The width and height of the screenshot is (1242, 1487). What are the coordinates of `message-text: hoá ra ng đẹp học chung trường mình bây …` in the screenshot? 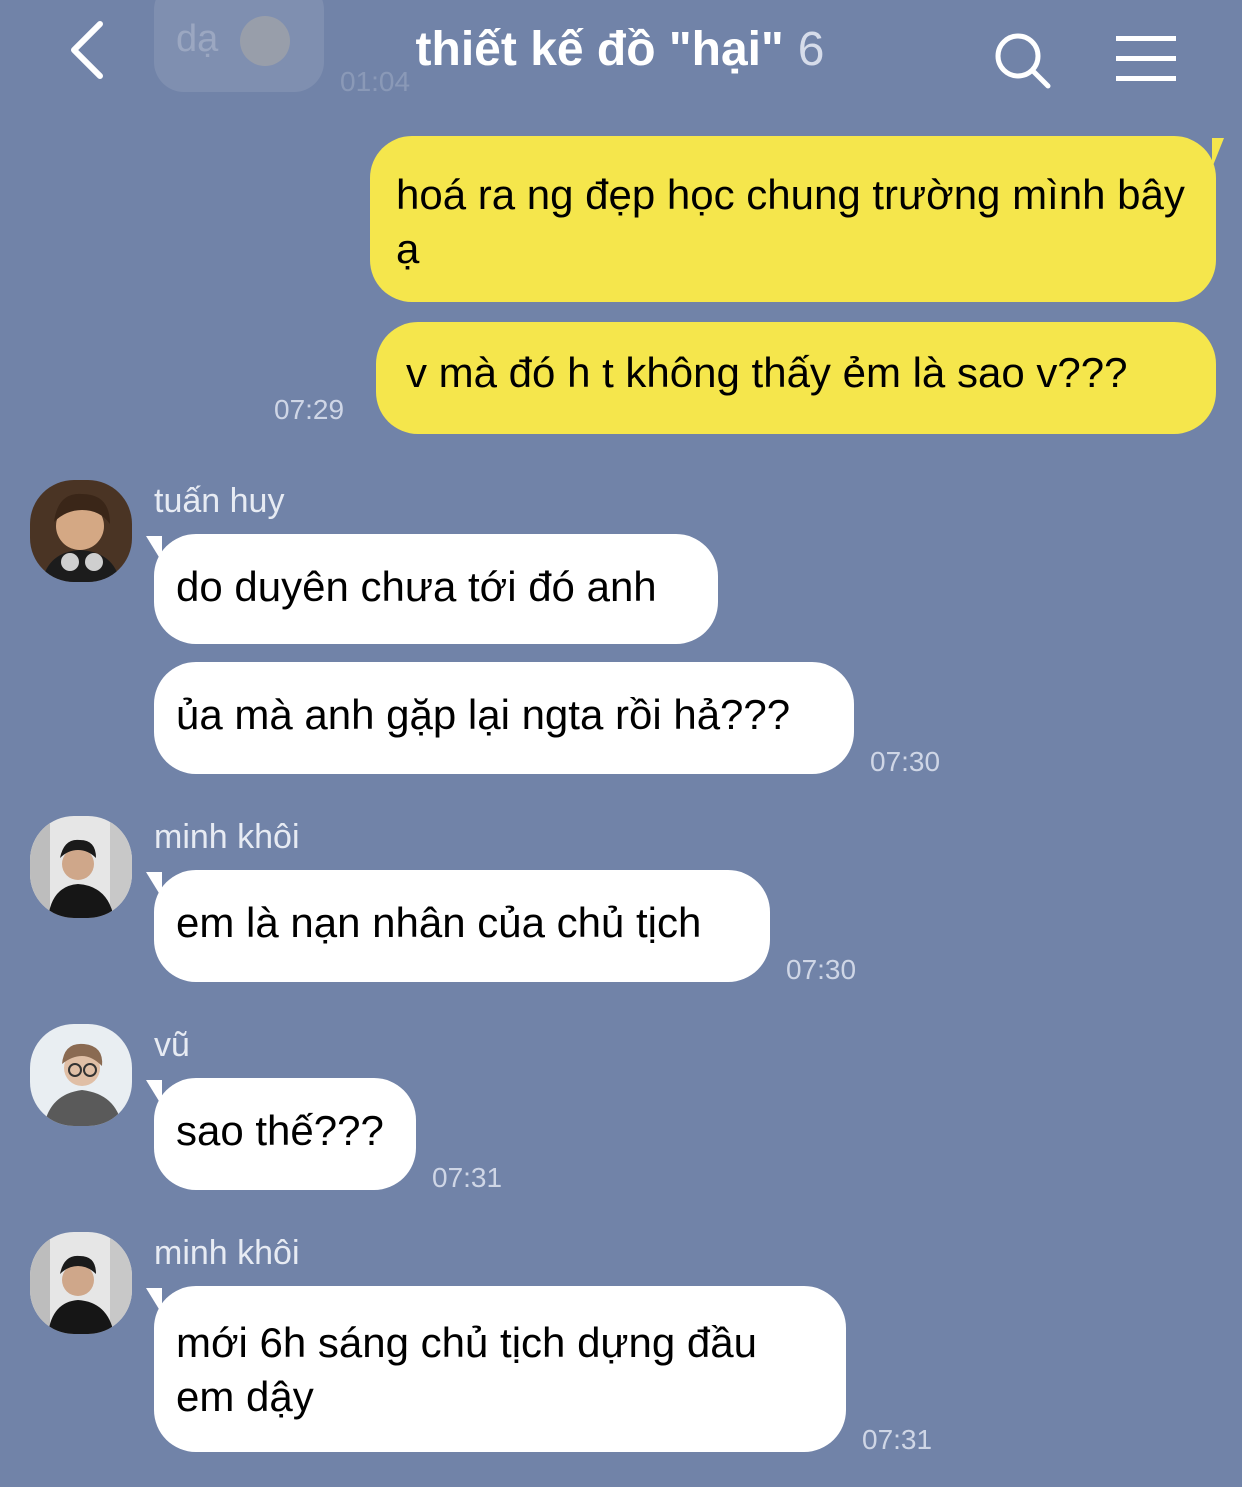 It's located at (790, 221).